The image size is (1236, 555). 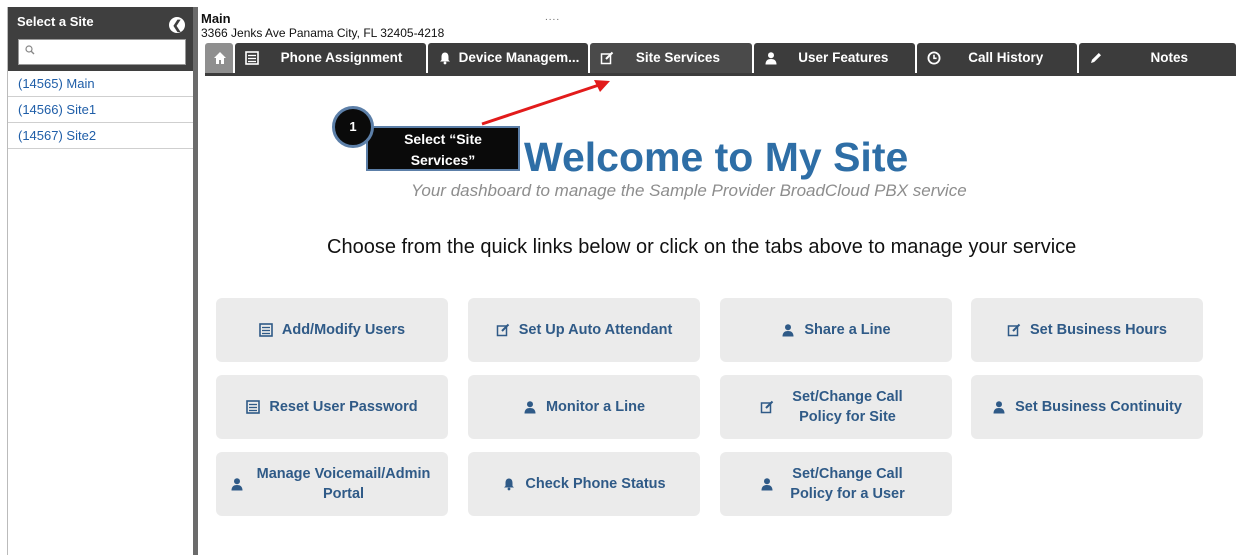 I want to click on quick-link-set-business-hours: Set Business Hours, so click(x=1087, y=330).